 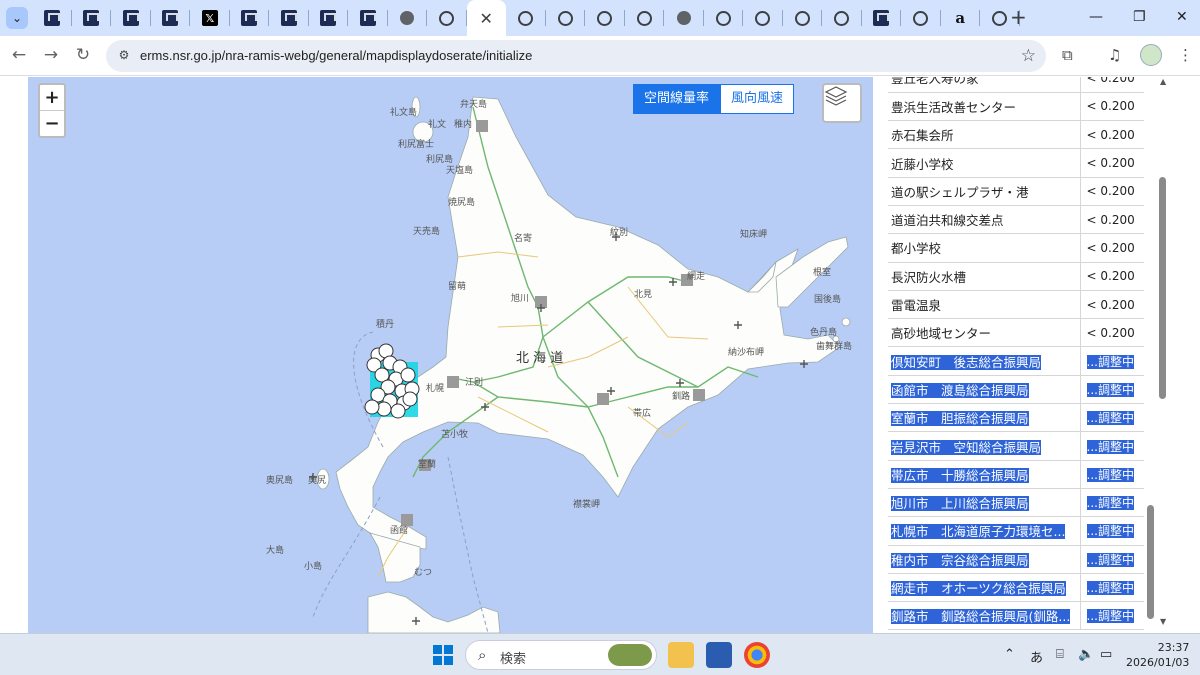 What do you see at coordinates (1112, 220) in the screenshot?
I see `station-dose-value: < 0.200` at bounding box center [1112, 220].